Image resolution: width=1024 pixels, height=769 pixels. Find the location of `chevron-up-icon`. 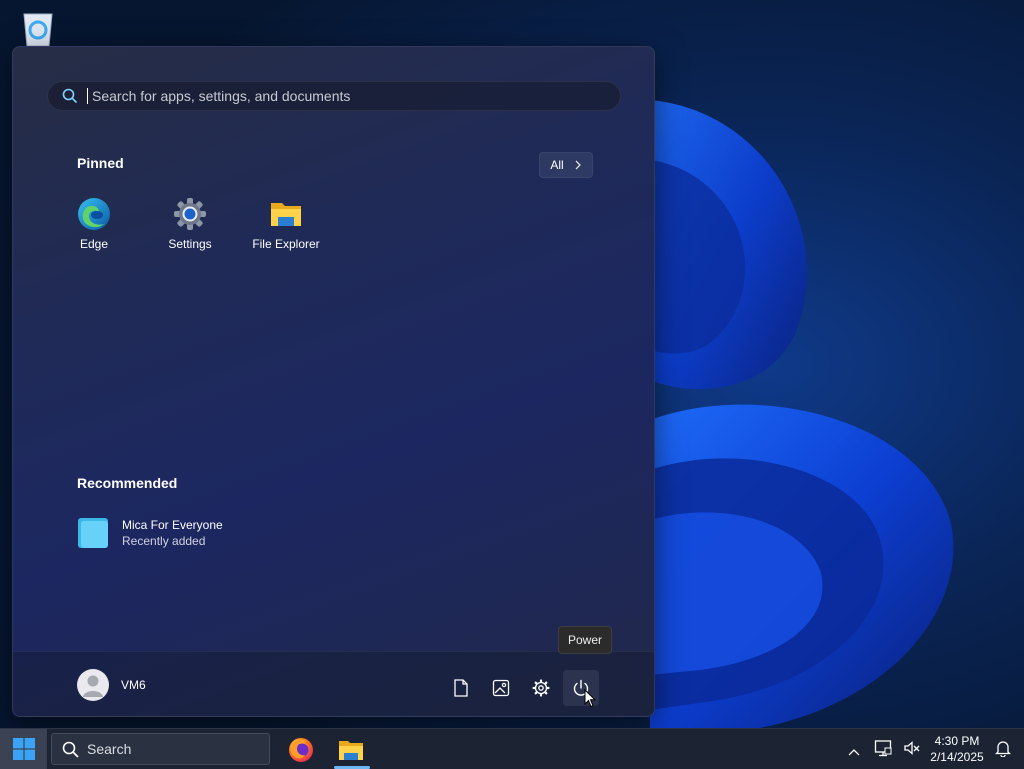

chevron-up-icon is located at coordinates (854, 752).